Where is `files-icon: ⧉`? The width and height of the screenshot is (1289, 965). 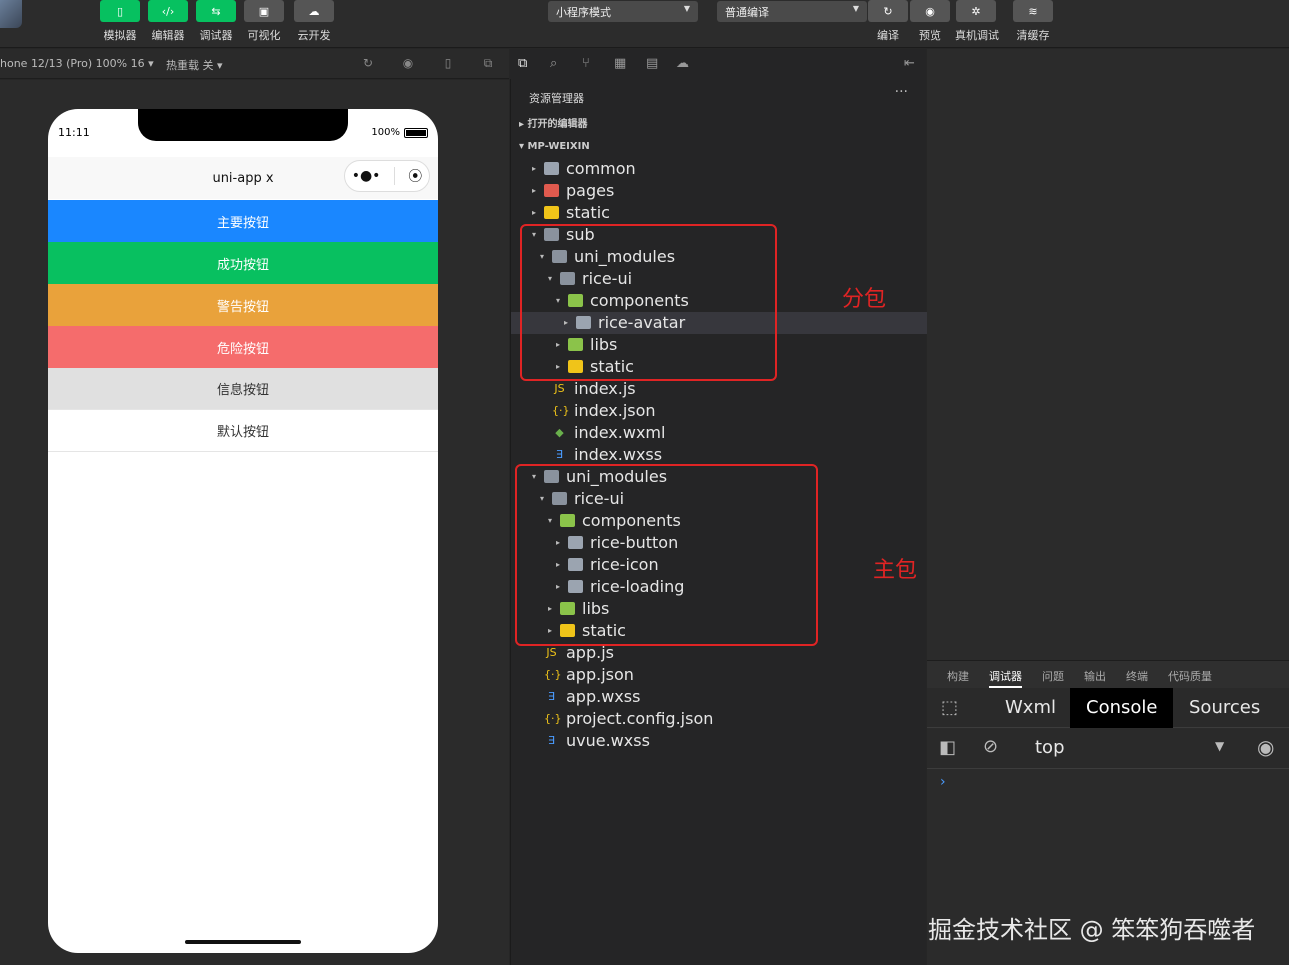
files-icon: ⧉ is located at coordinates (522, 63).